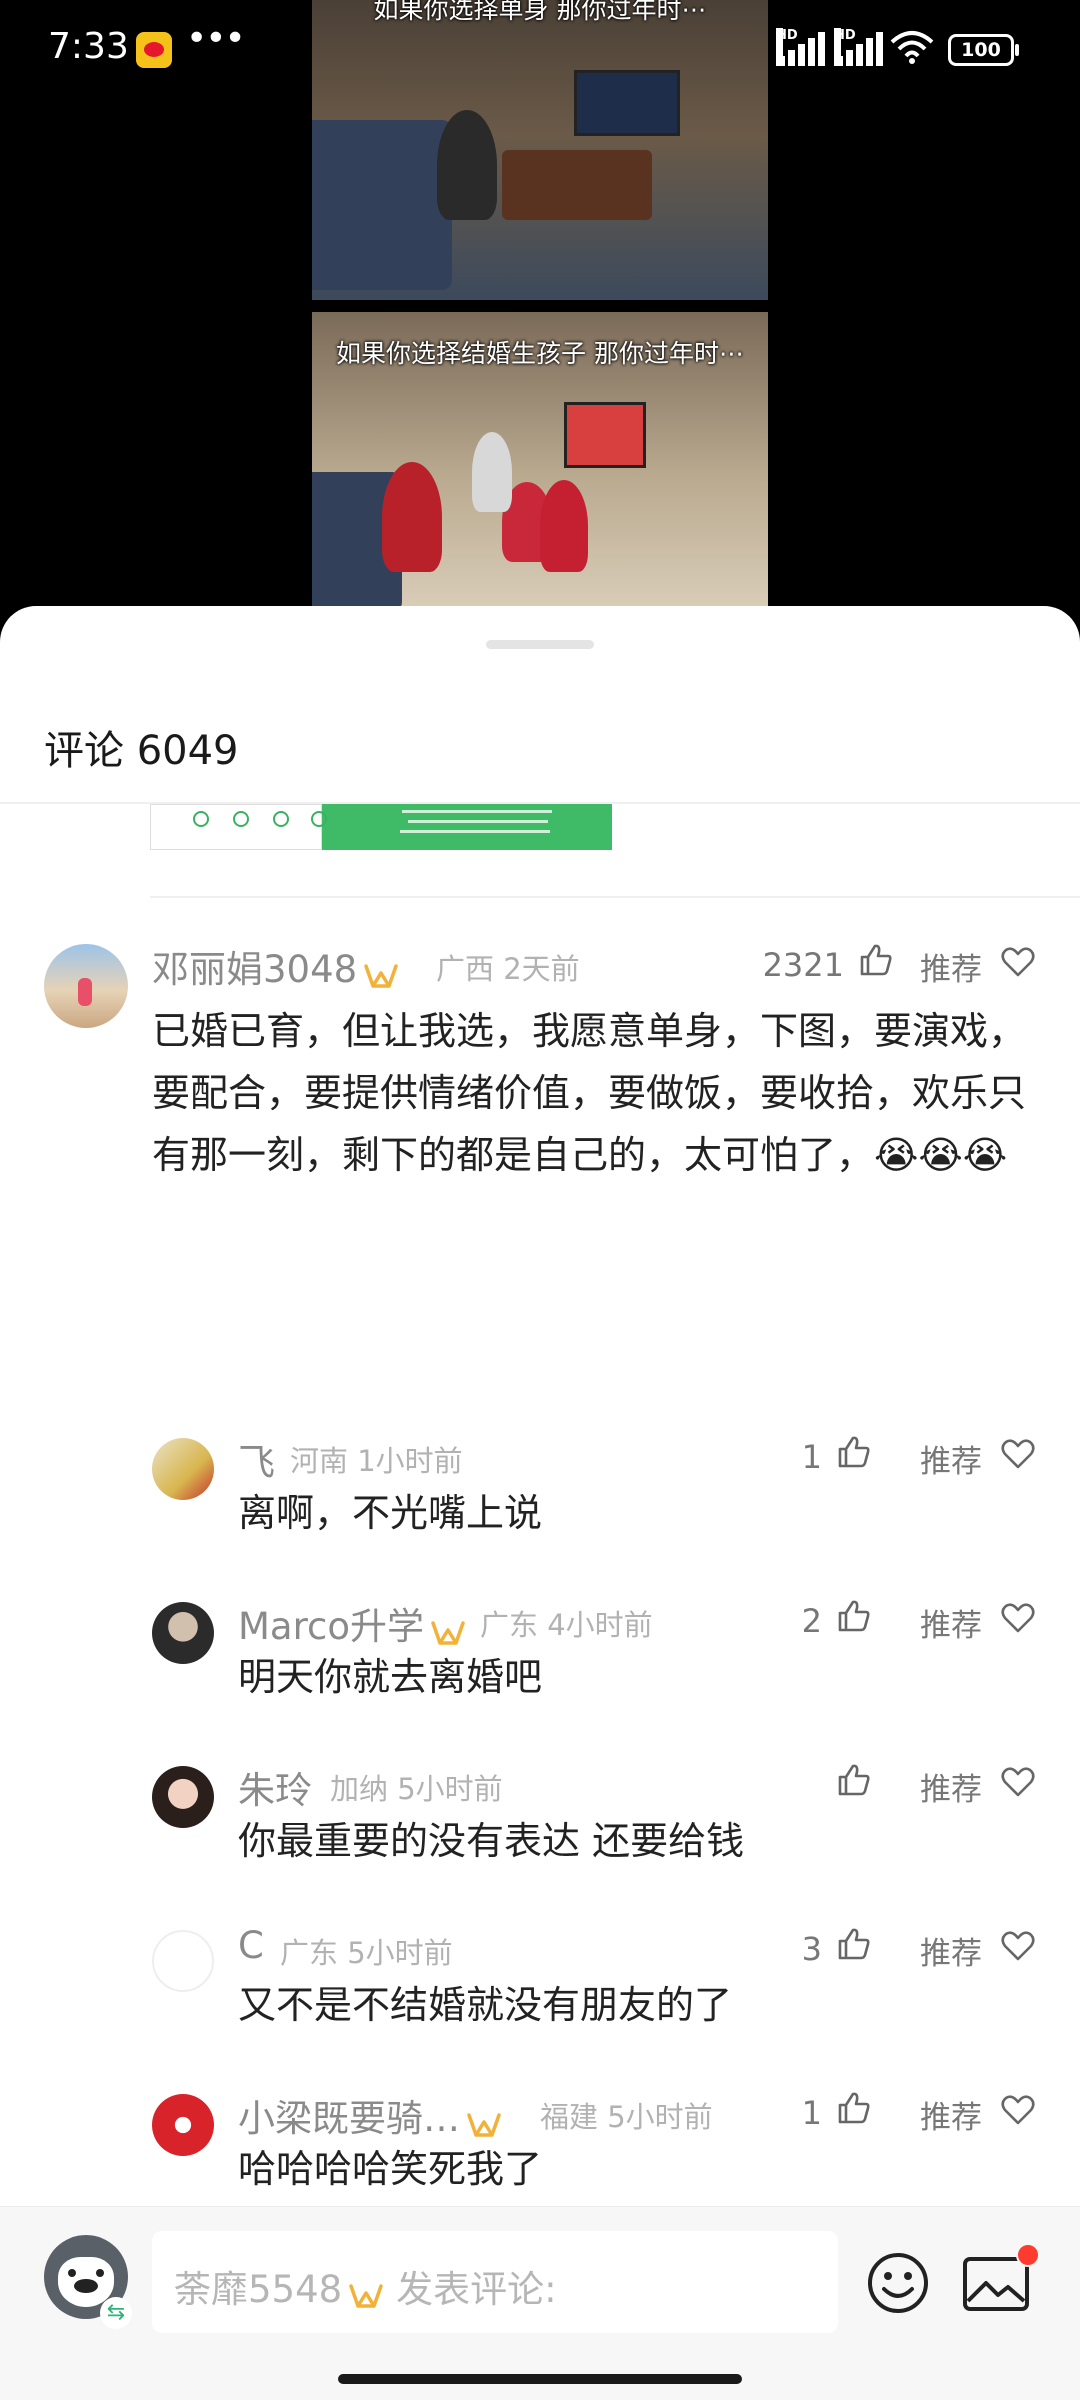  Describe the element at coordinates (540, 460) in the screenshot. I see `video-frame-married: 如果你选择结婚生孩子 那你过年时⋯` at that location.